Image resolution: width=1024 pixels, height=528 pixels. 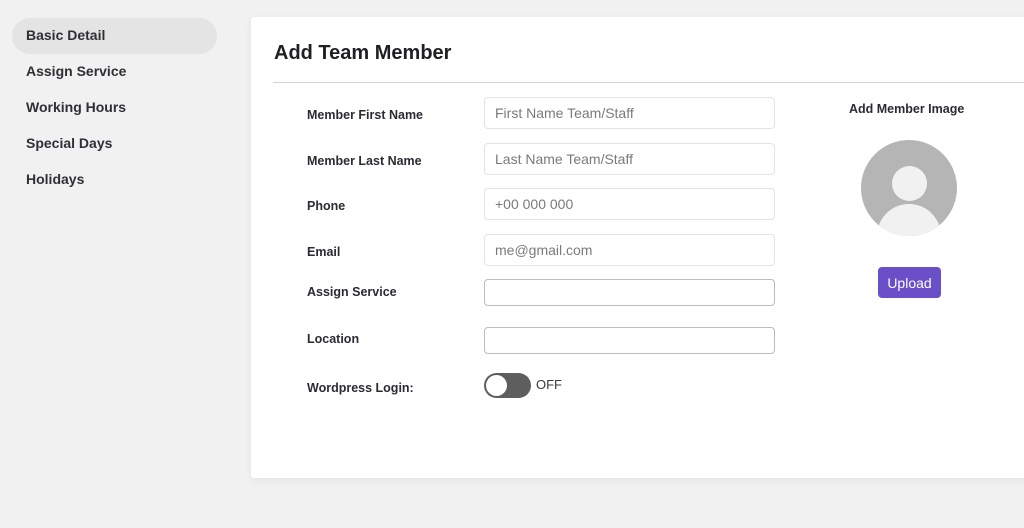 I want to click on last-name-input, so click(x=629, y=159).